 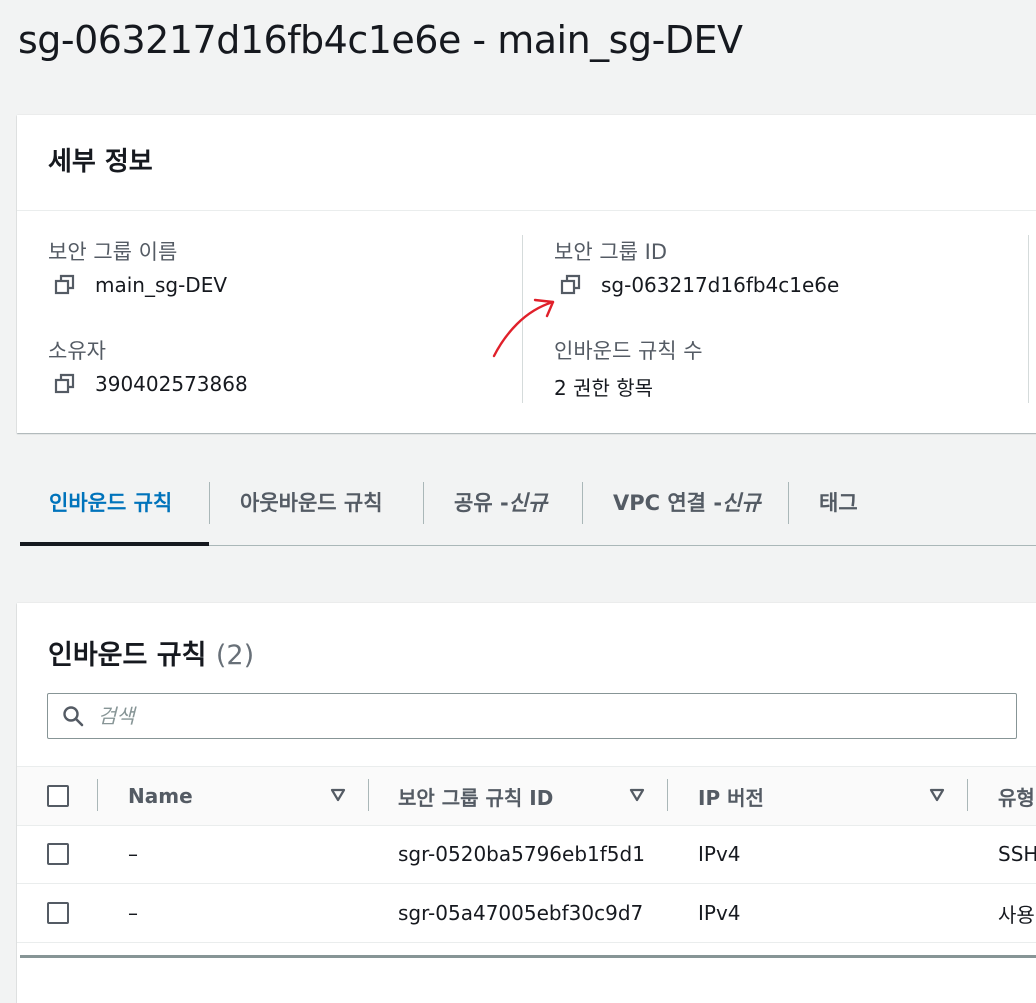 I want to click on tab-outbound-rules: 아웃바운드 규칙, so click(x=311, y=502).